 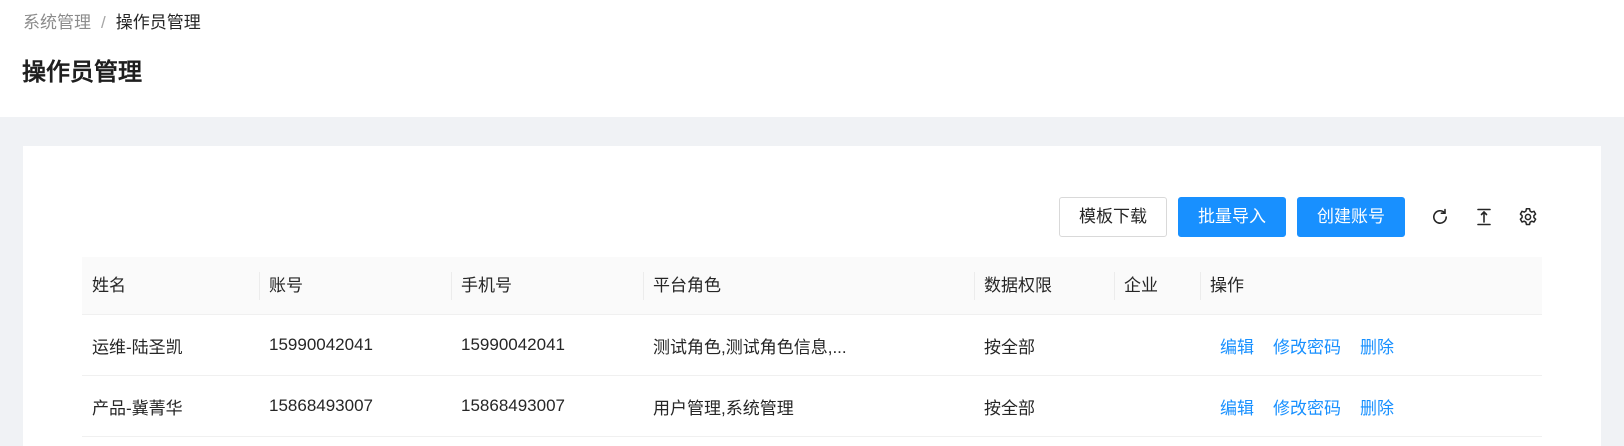 What do you see at coordinates (1371, 286) in the screenshot?
I see `column-header-actions: 操作` at bounding box center [1371, 286].